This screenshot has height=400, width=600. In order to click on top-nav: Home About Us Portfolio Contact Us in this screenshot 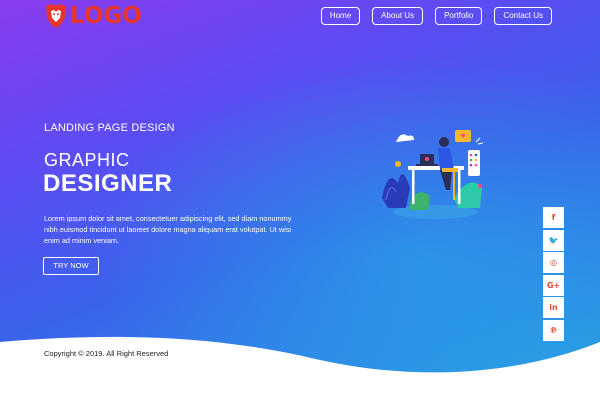, I will do `click(436, 16)`.